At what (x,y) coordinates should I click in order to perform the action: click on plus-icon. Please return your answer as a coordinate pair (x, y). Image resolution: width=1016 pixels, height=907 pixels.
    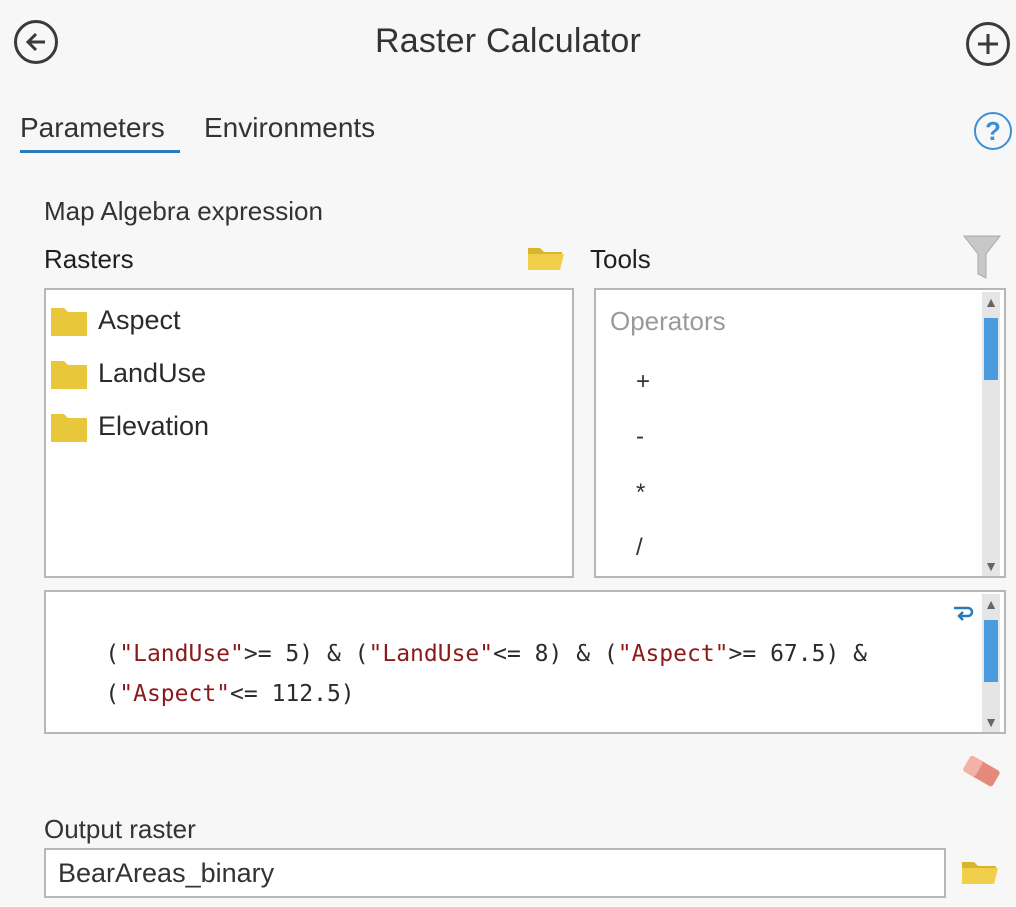
    Looking at the image, I should click on (988, 44).